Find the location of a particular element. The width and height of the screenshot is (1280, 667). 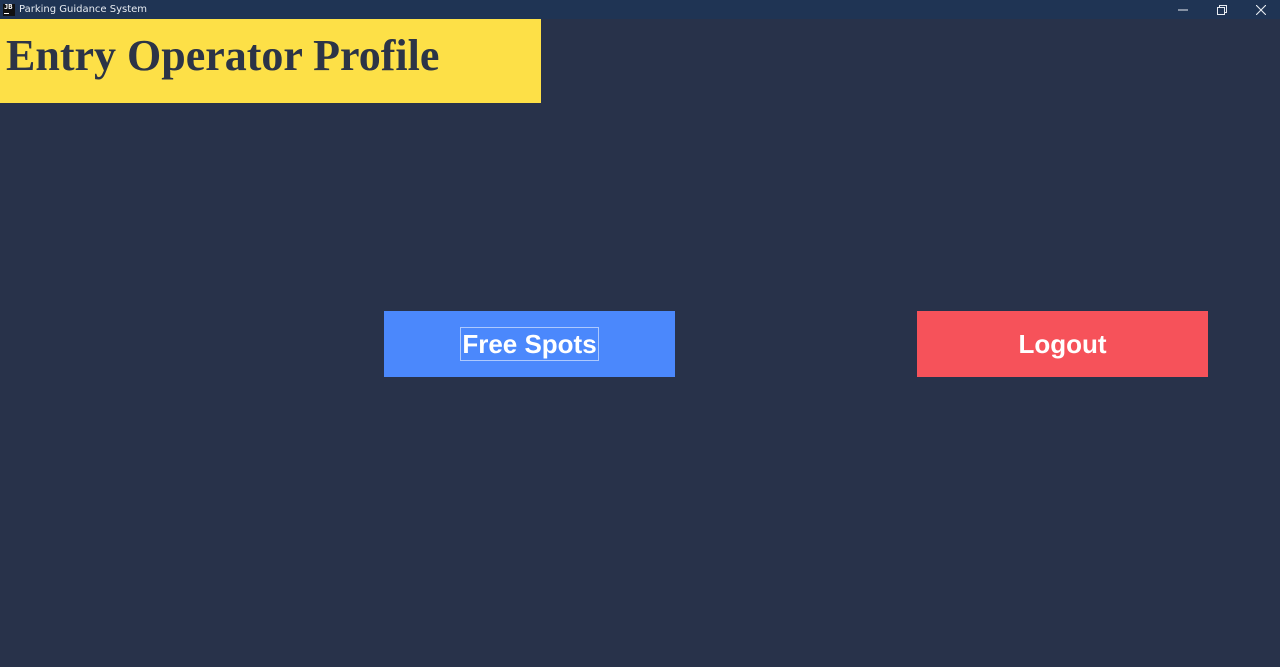

restore-icon is located at coordinates (1221, 9).